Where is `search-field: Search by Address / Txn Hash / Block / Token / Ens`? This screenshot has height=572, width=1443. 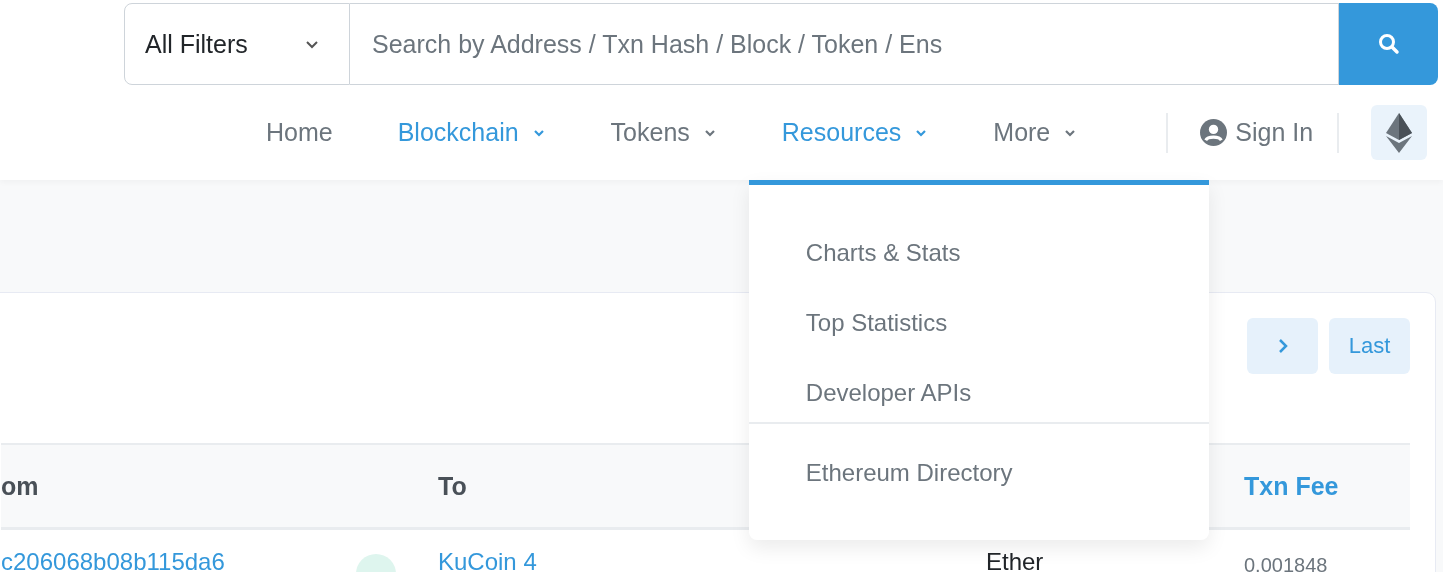
search-field: Search by Address / Txn Hash / Block / Token / Ens is located at coordinates (844, 44).